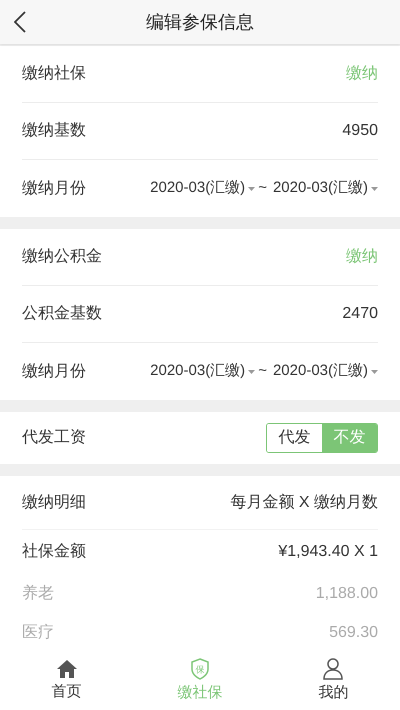  Describe the element at coordinates (360, 314) in the screenshot. I see `row-value: 2470` at that location.